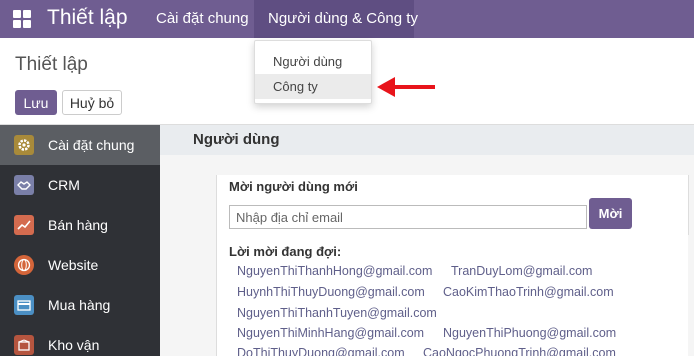  Describe the element at coordinates (73, 265) in the screenshot. I see `sidebar-item-label: Website` at that location.